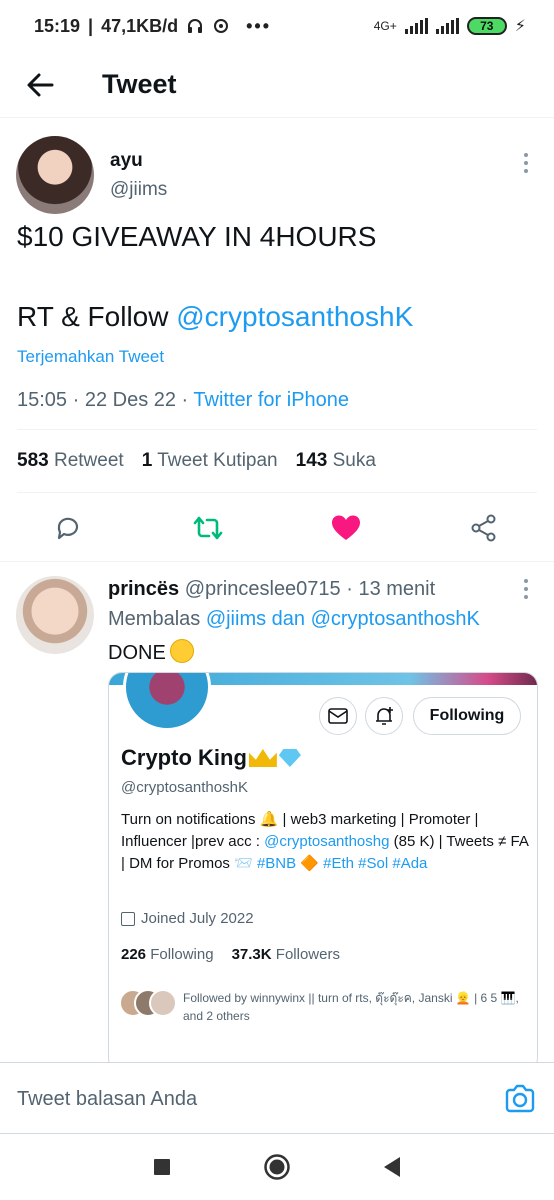 The height and width of the screenshot is (1200, 554). I want to click on card-profile-name: Crypto King, so click(211, 758).